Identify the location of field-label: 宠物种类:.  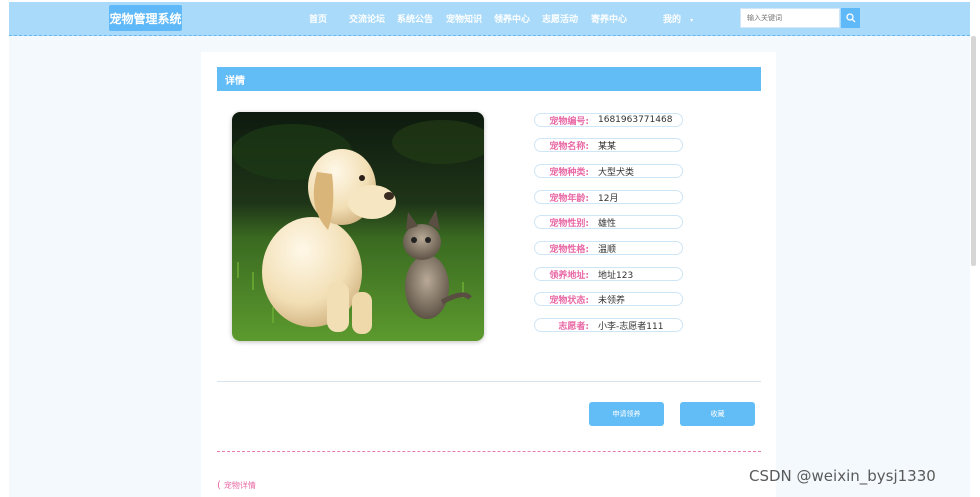
(569, 172).